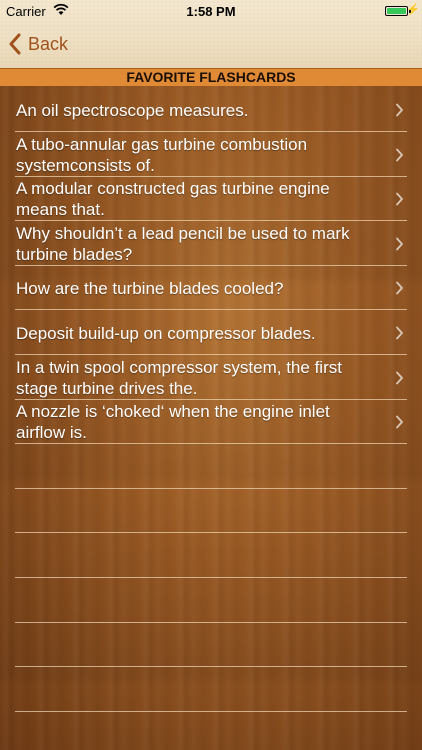 The height and width of the screenshot is (750, 422). I want to click on chevron-left-icon, so click(15, 44).